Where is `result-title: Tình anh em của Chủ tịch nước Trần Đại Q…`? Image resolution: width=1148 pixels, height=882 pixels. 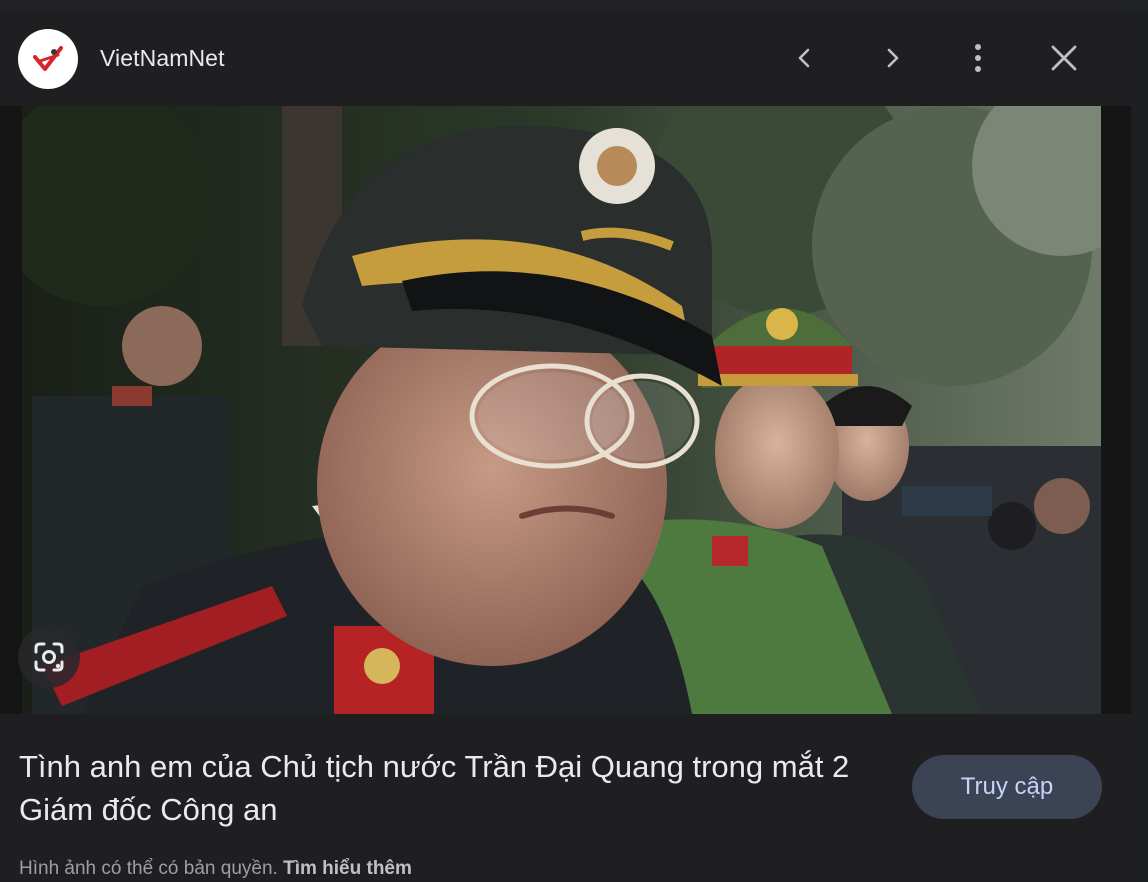 result-title: Tình anh em của Chủ tịch nước Trần Đại Q… is located at coordinates (454, 788).